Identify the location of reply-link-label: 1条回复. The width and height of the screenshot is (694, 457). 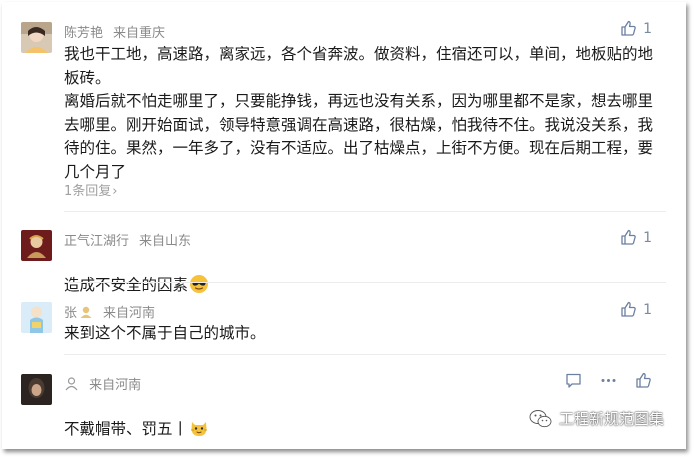
(88, 191).